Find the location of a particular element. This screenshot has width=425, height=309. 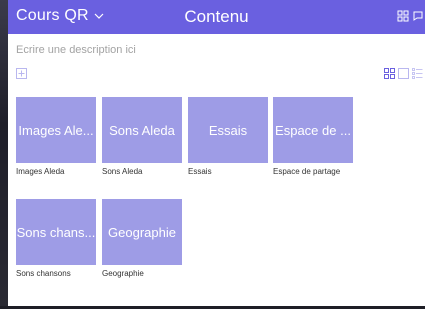

content-item: Essais Essais is located at coordinates (228, 136).